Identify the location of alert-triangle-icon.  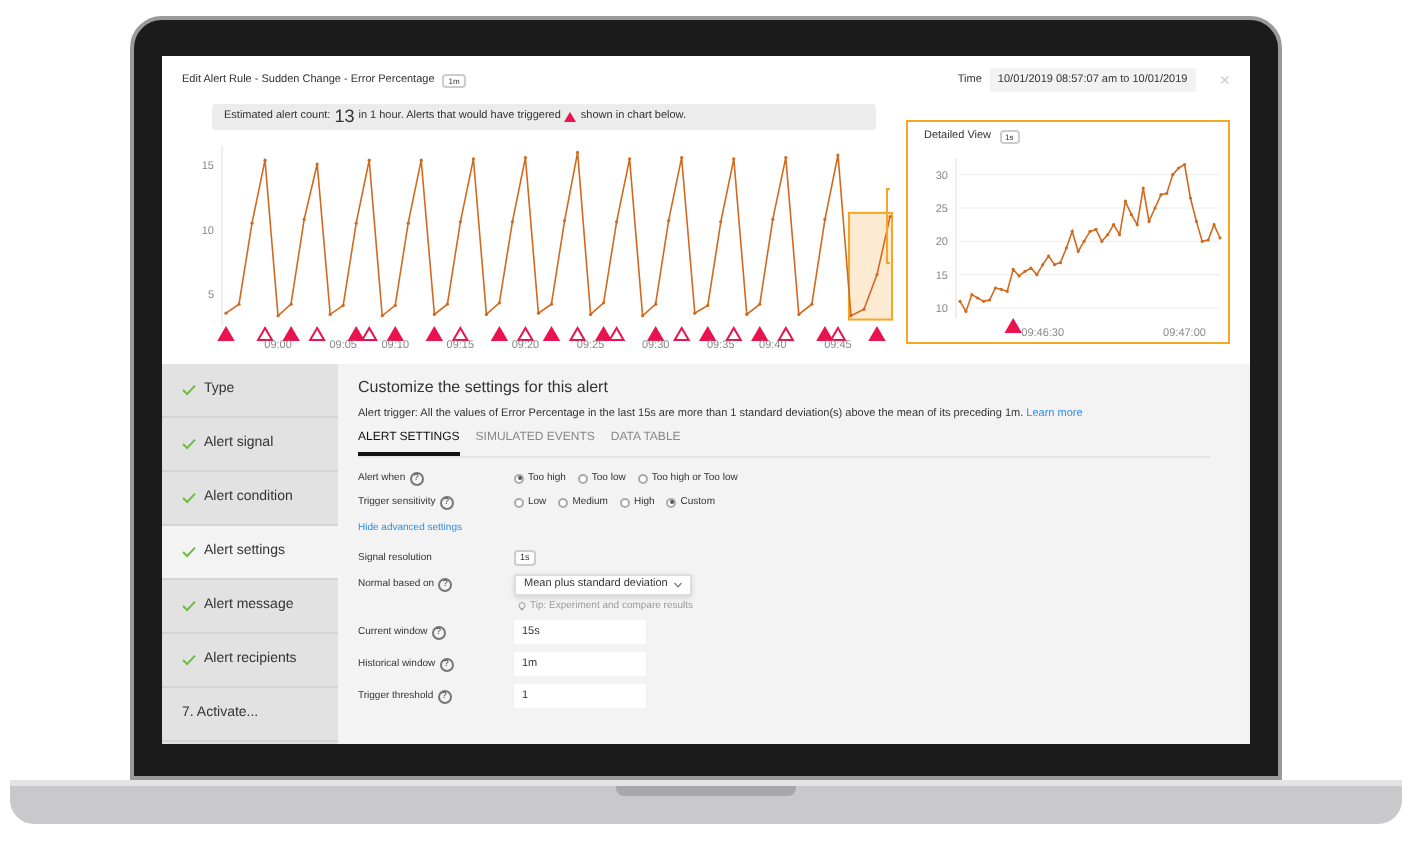
(570, 117).